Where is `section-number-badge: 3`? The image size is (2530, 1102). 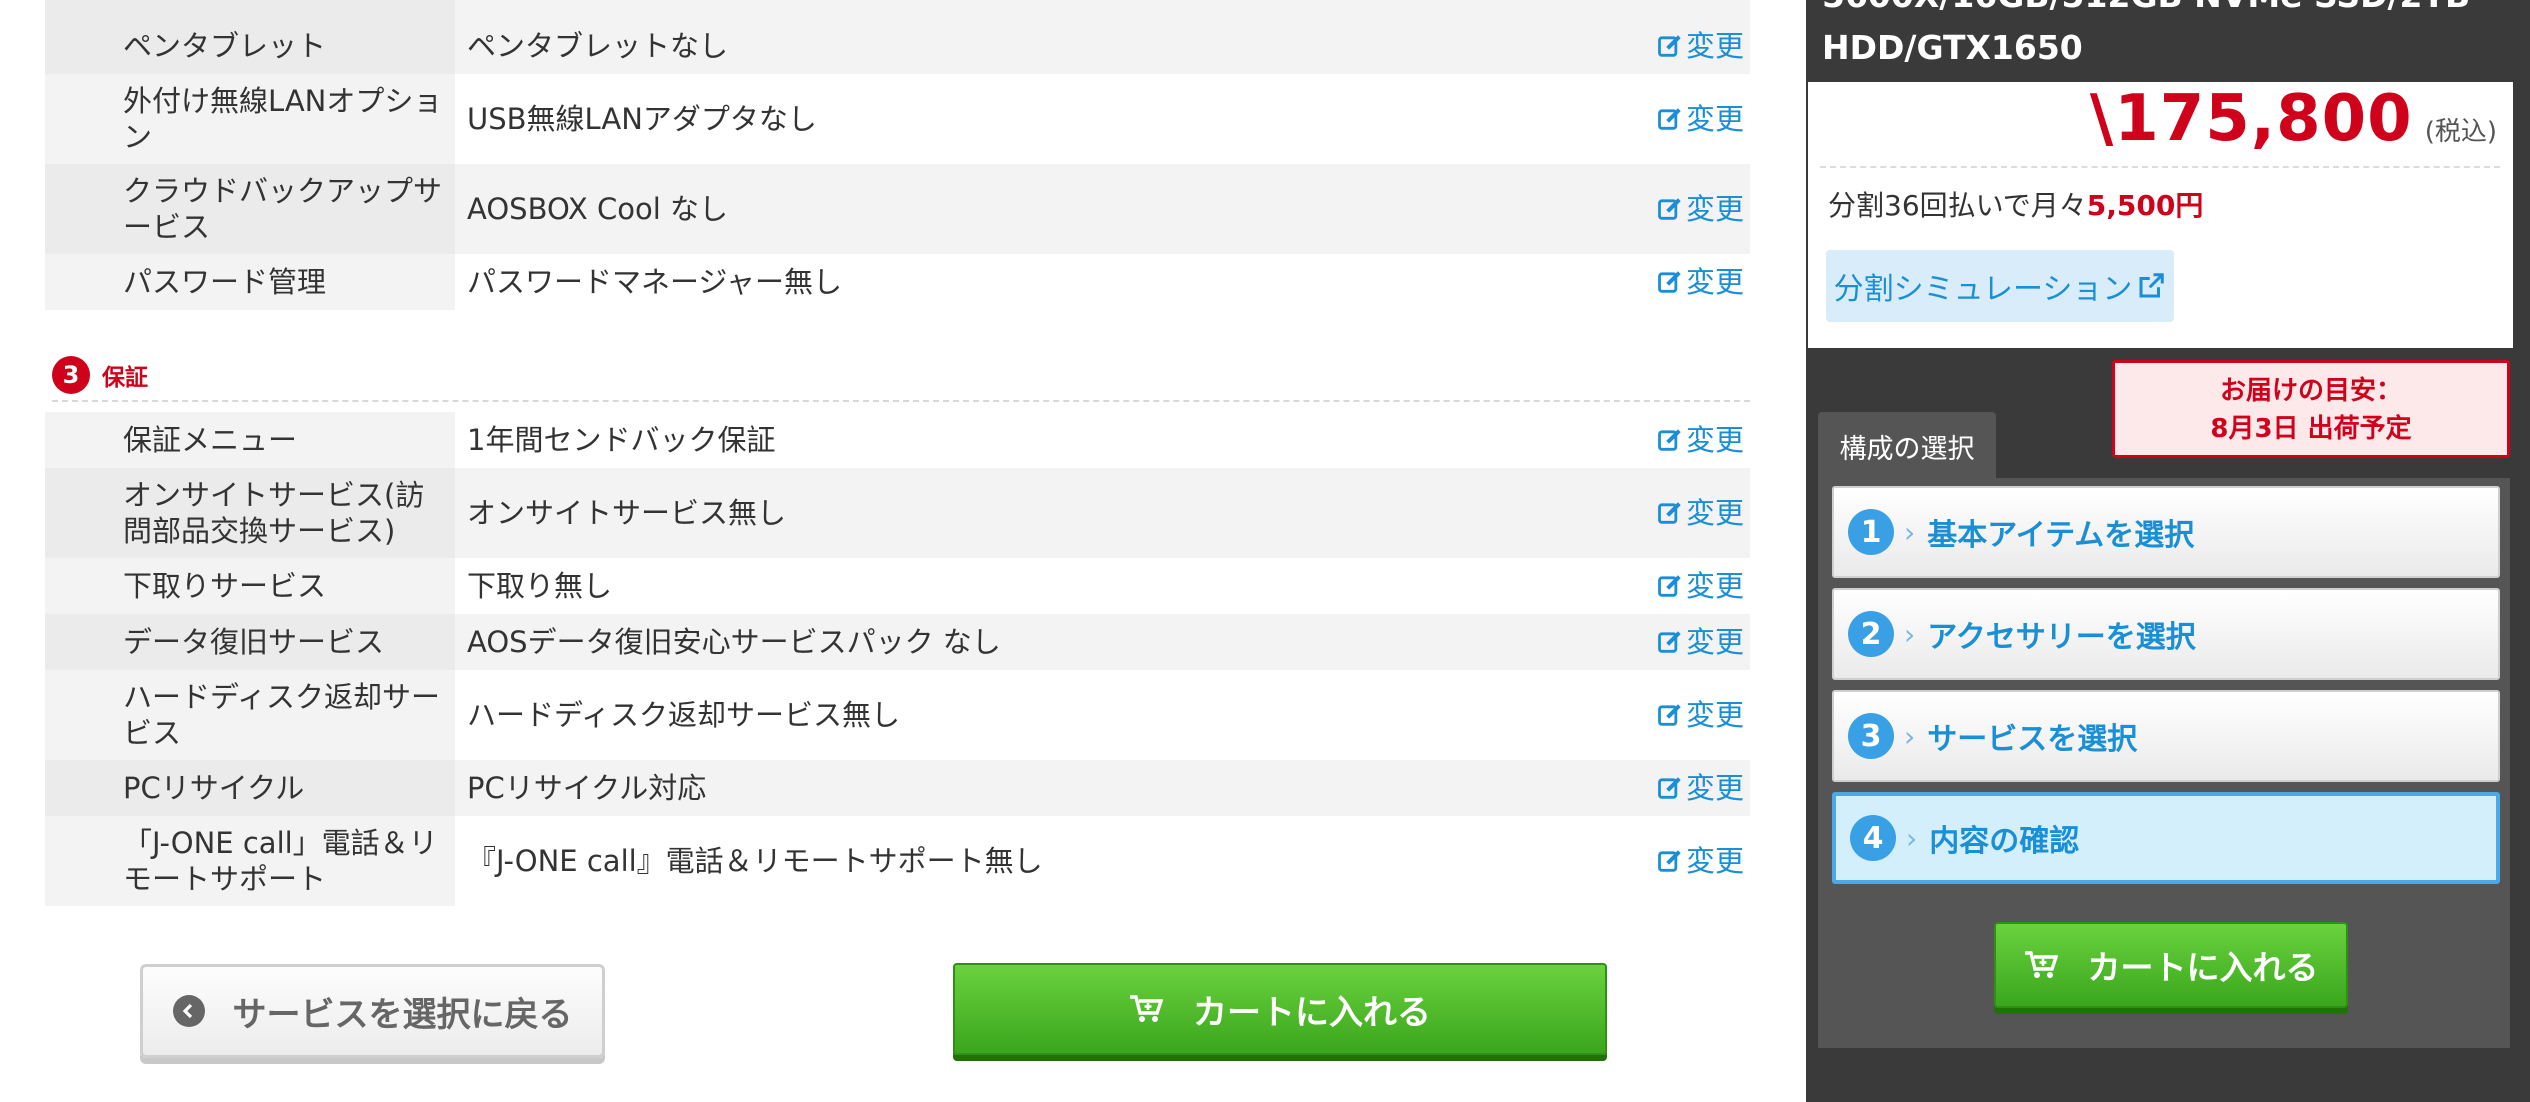 section-number-badge: 3 is located at coordinates (71, 375).